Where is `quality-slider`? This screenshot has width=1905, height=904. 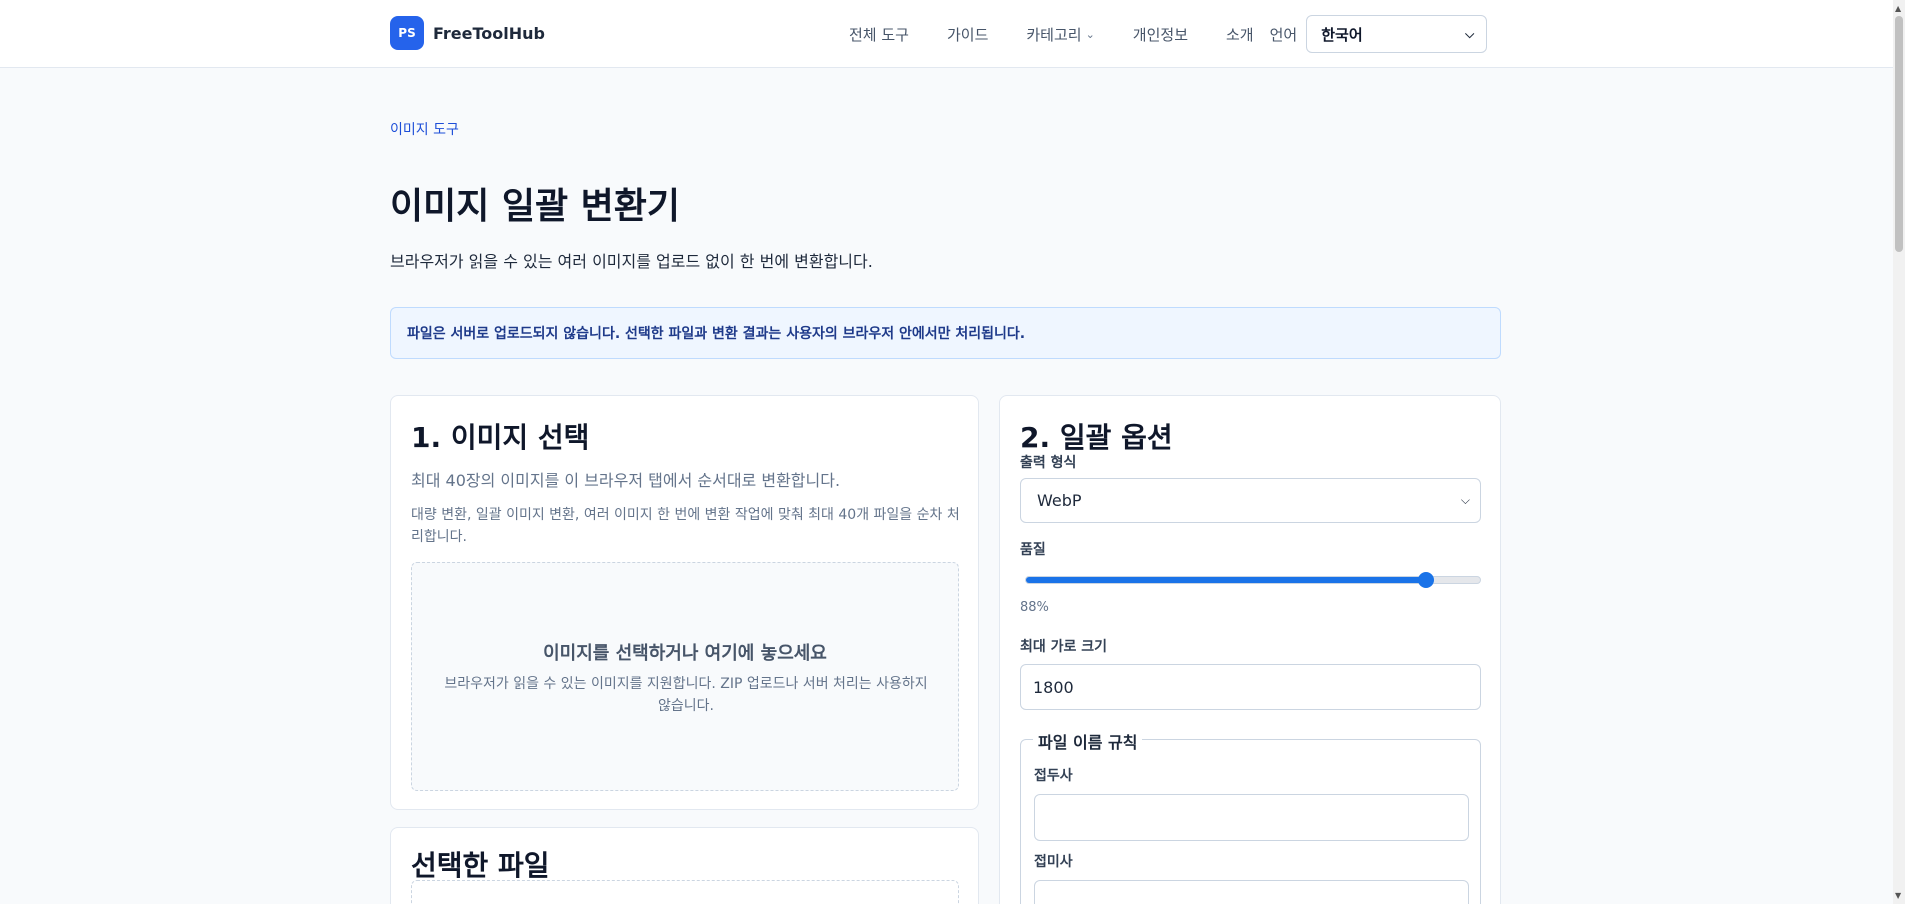
quality-slider is located at coordinates (1253, 580).